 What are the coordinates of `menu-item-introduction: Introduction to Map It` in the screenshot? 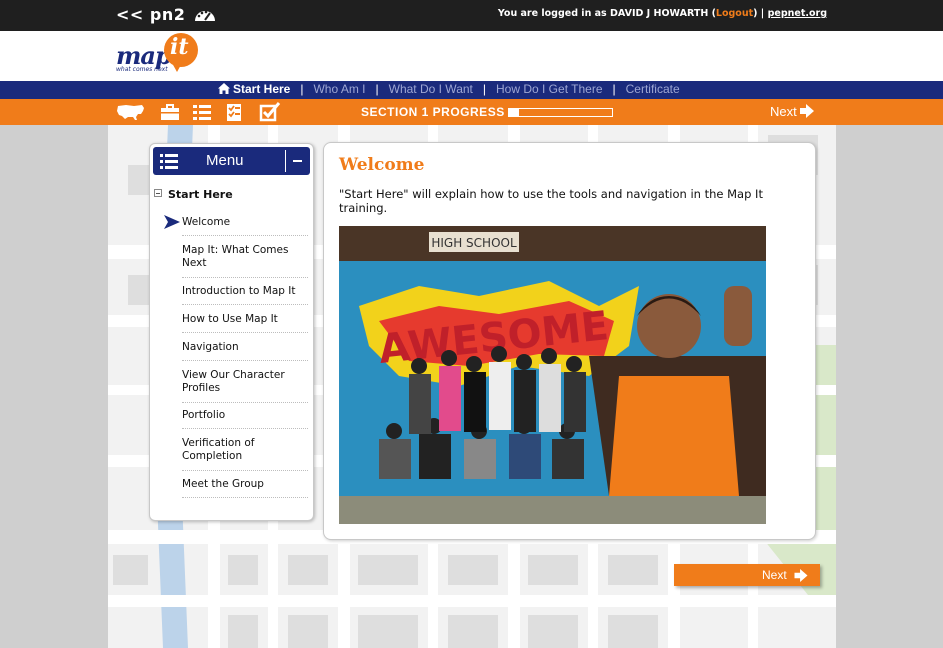 It's located at (245, 295).